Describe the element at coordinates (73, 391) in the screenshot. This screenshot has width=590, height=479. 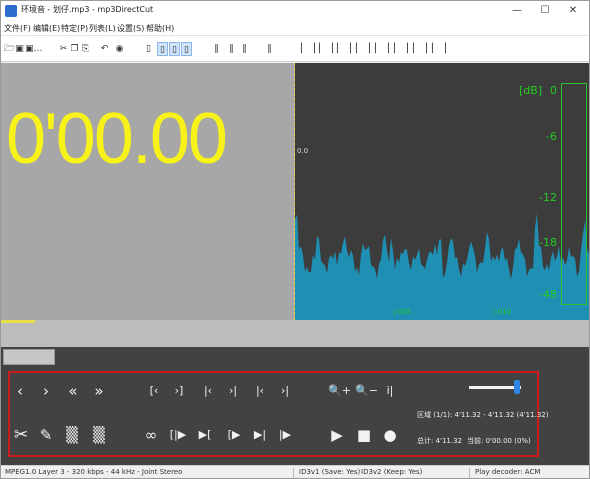
I see `rewind-button: «` at that location.